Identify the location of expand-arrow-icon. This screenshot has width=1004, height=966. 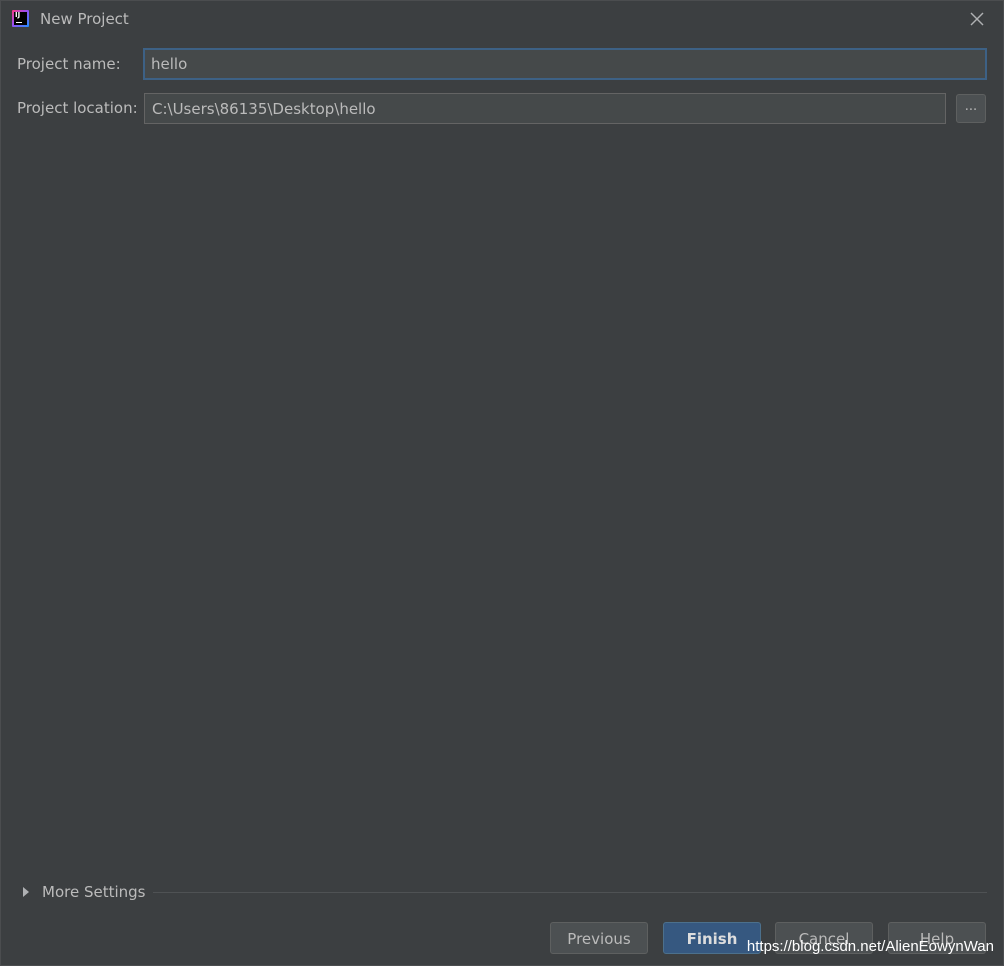
(26, 892).